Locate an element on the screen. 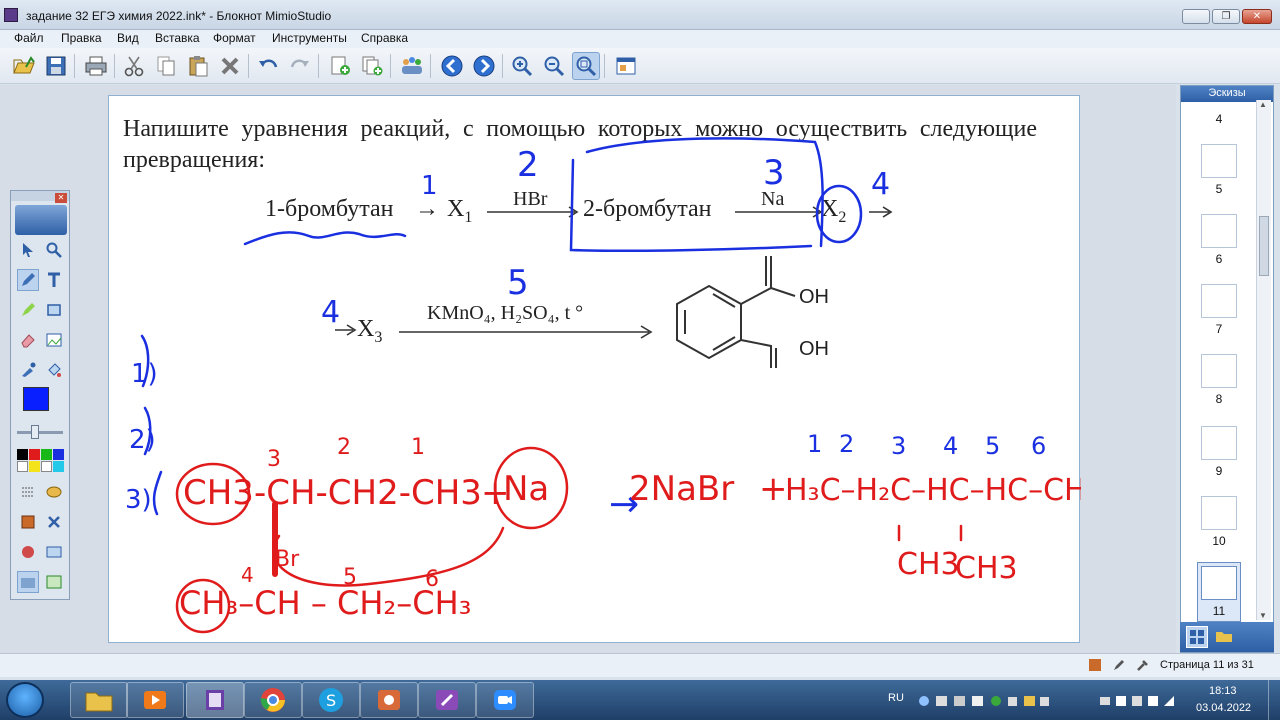 The width and height of the screenshot is (1280, 720). copy-button is located at coordinates (166, 66).